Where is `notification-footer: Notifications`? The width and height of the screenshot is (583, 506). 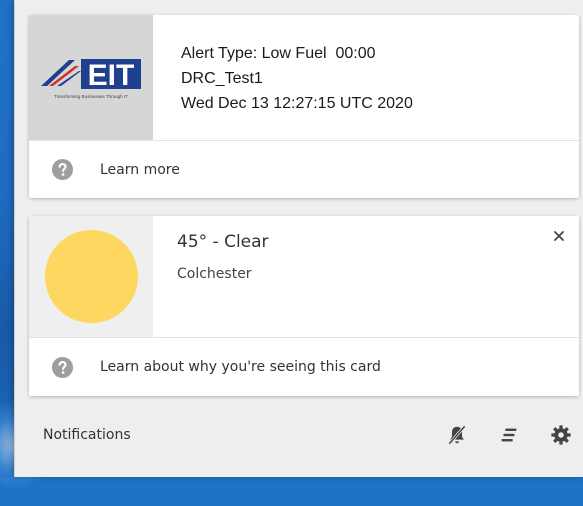
notification-footer: Notifications is located at coordinates (304, 435).